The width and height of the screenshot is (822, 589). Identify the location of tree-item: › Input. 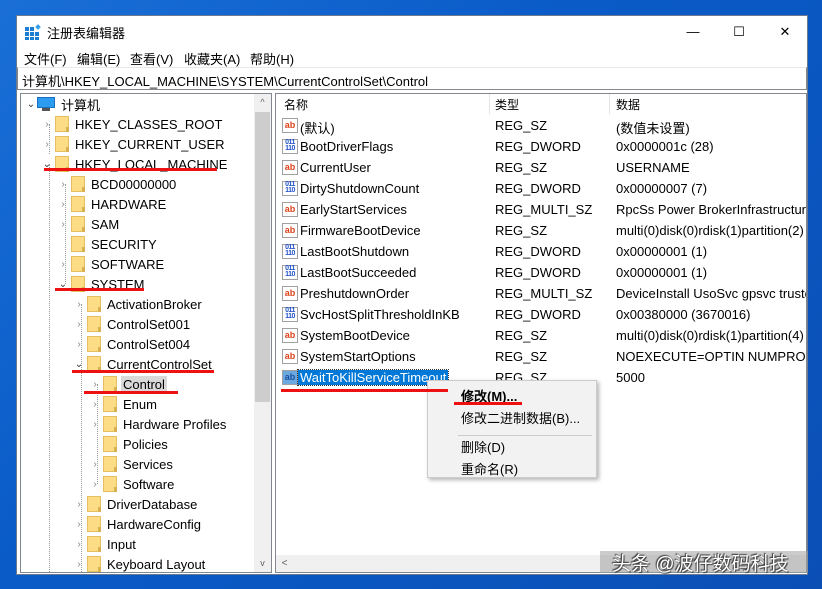
(105, 544).